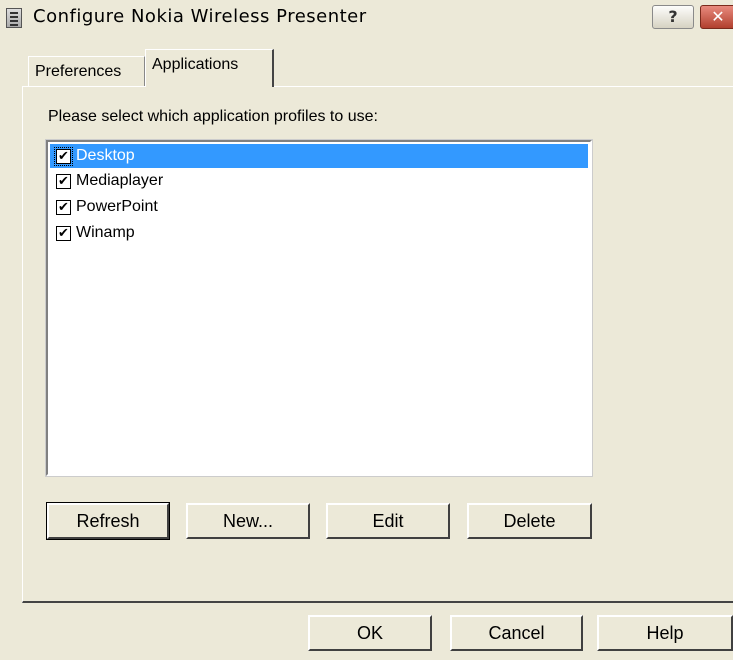  I want to click on checkbox-mediaplayer: ✔, so click(63, 181).